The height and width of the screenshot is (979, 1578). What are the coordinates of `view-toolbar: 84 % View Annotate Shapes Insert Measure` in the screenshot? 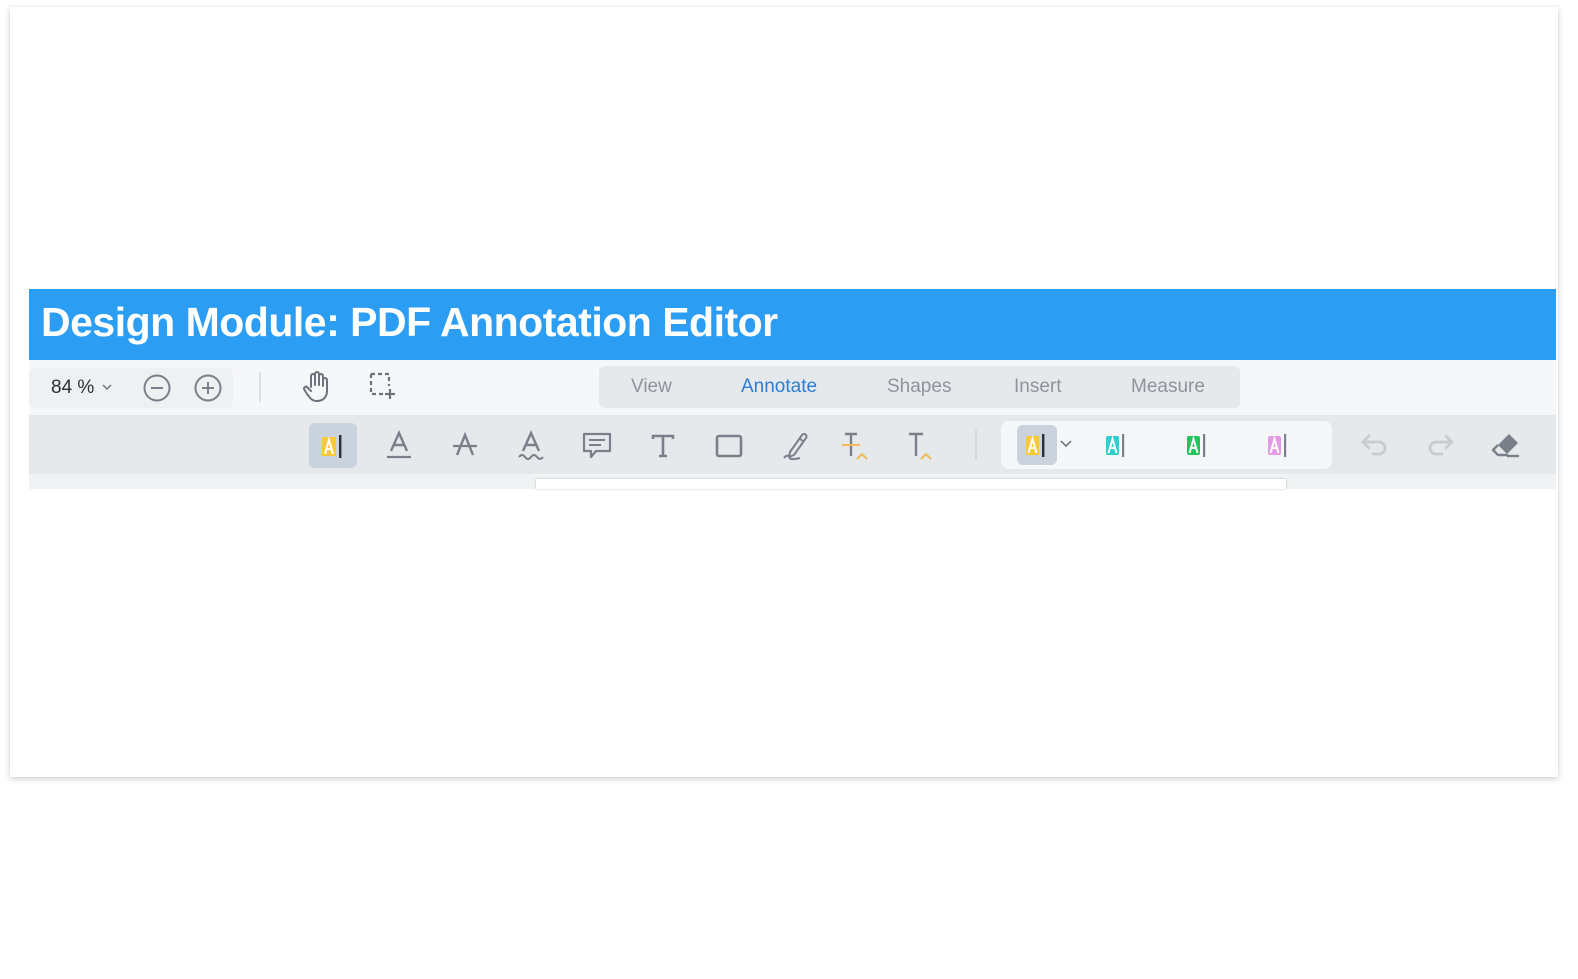 It's located at (792, 387).